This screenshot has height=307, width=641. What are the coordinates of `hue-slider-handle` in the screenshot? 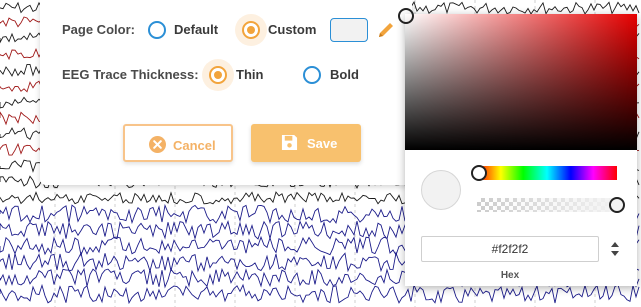 It's located at (479, 173).